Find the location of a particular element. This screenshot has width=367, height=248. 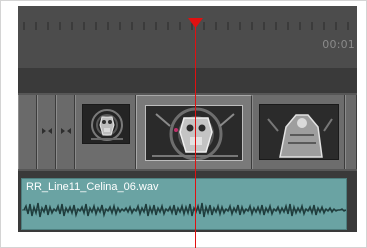

audio-clip-name: RR_Line11_Celina_06.wav is located at coordinates (92, 187).